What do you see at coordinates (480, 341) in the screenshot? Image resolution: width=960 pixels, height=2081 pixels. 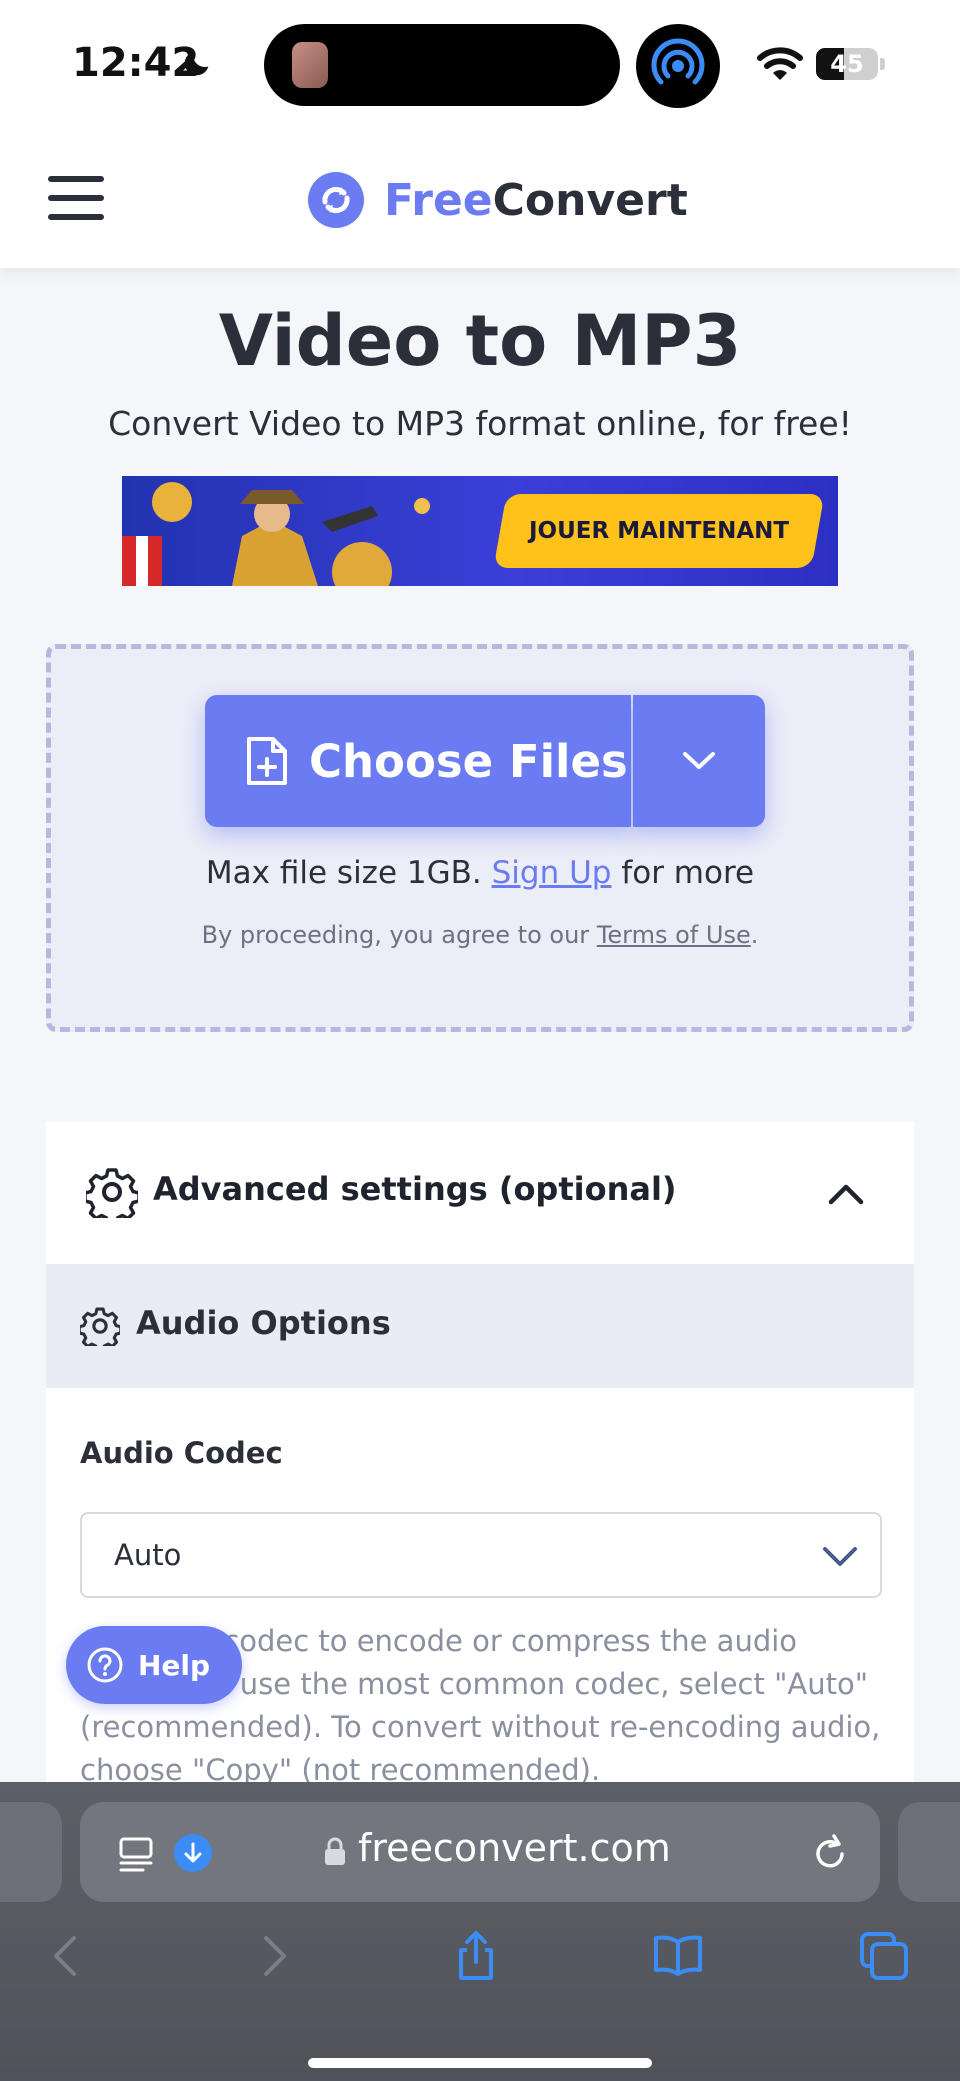 I see `page-title: Video to MP3` at bounding box center [480, 341].